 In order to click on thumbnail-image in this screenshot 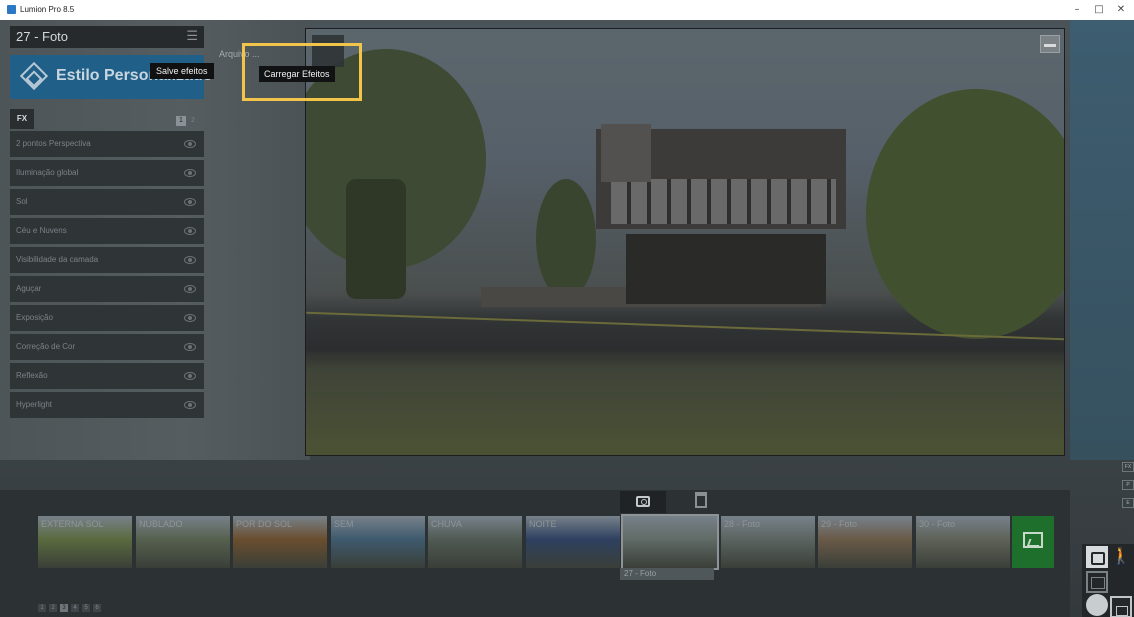, I will do `click(670, 542)`.